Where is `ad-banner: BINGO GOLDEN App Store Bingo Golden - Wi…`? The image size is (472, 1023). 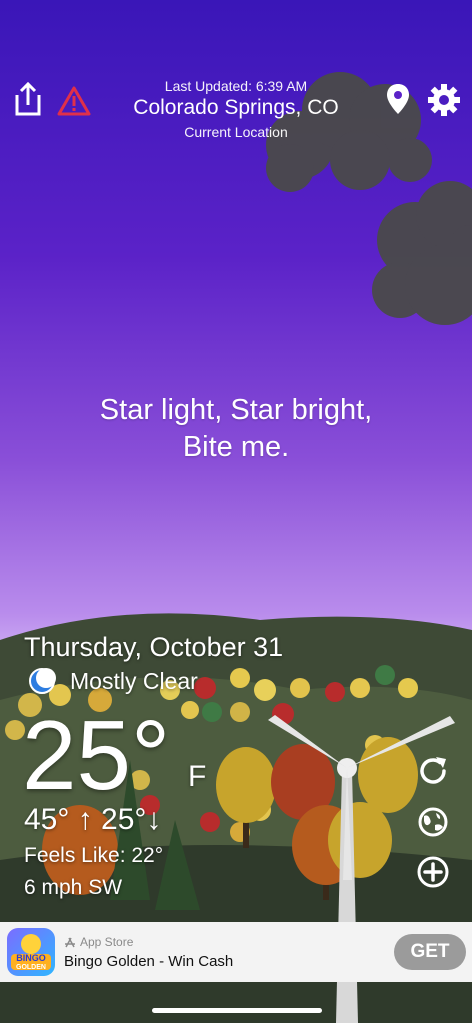
ad-banner: BINGO GOLDEN App Store Bingo Golden - Wi… is located at coordinates (236, 952).